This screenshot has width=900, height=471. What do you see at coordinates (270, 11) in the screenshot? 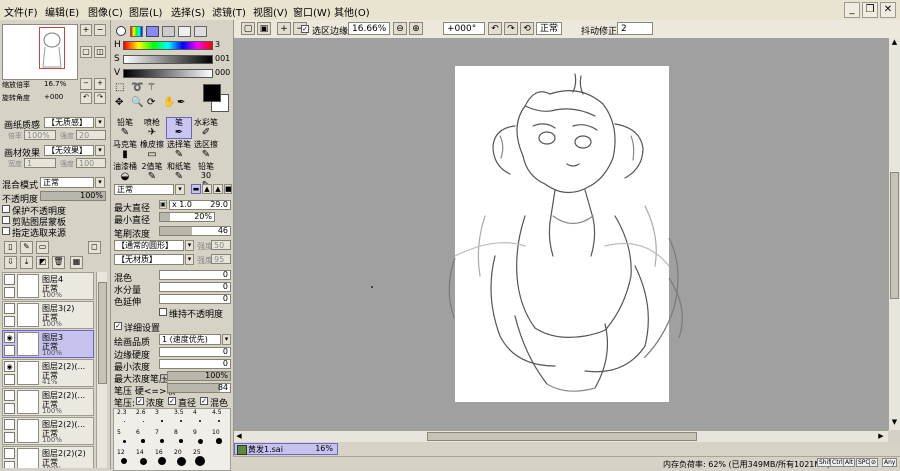
I see `menu-view: 视图(V)` at bounding box center [270, 11].